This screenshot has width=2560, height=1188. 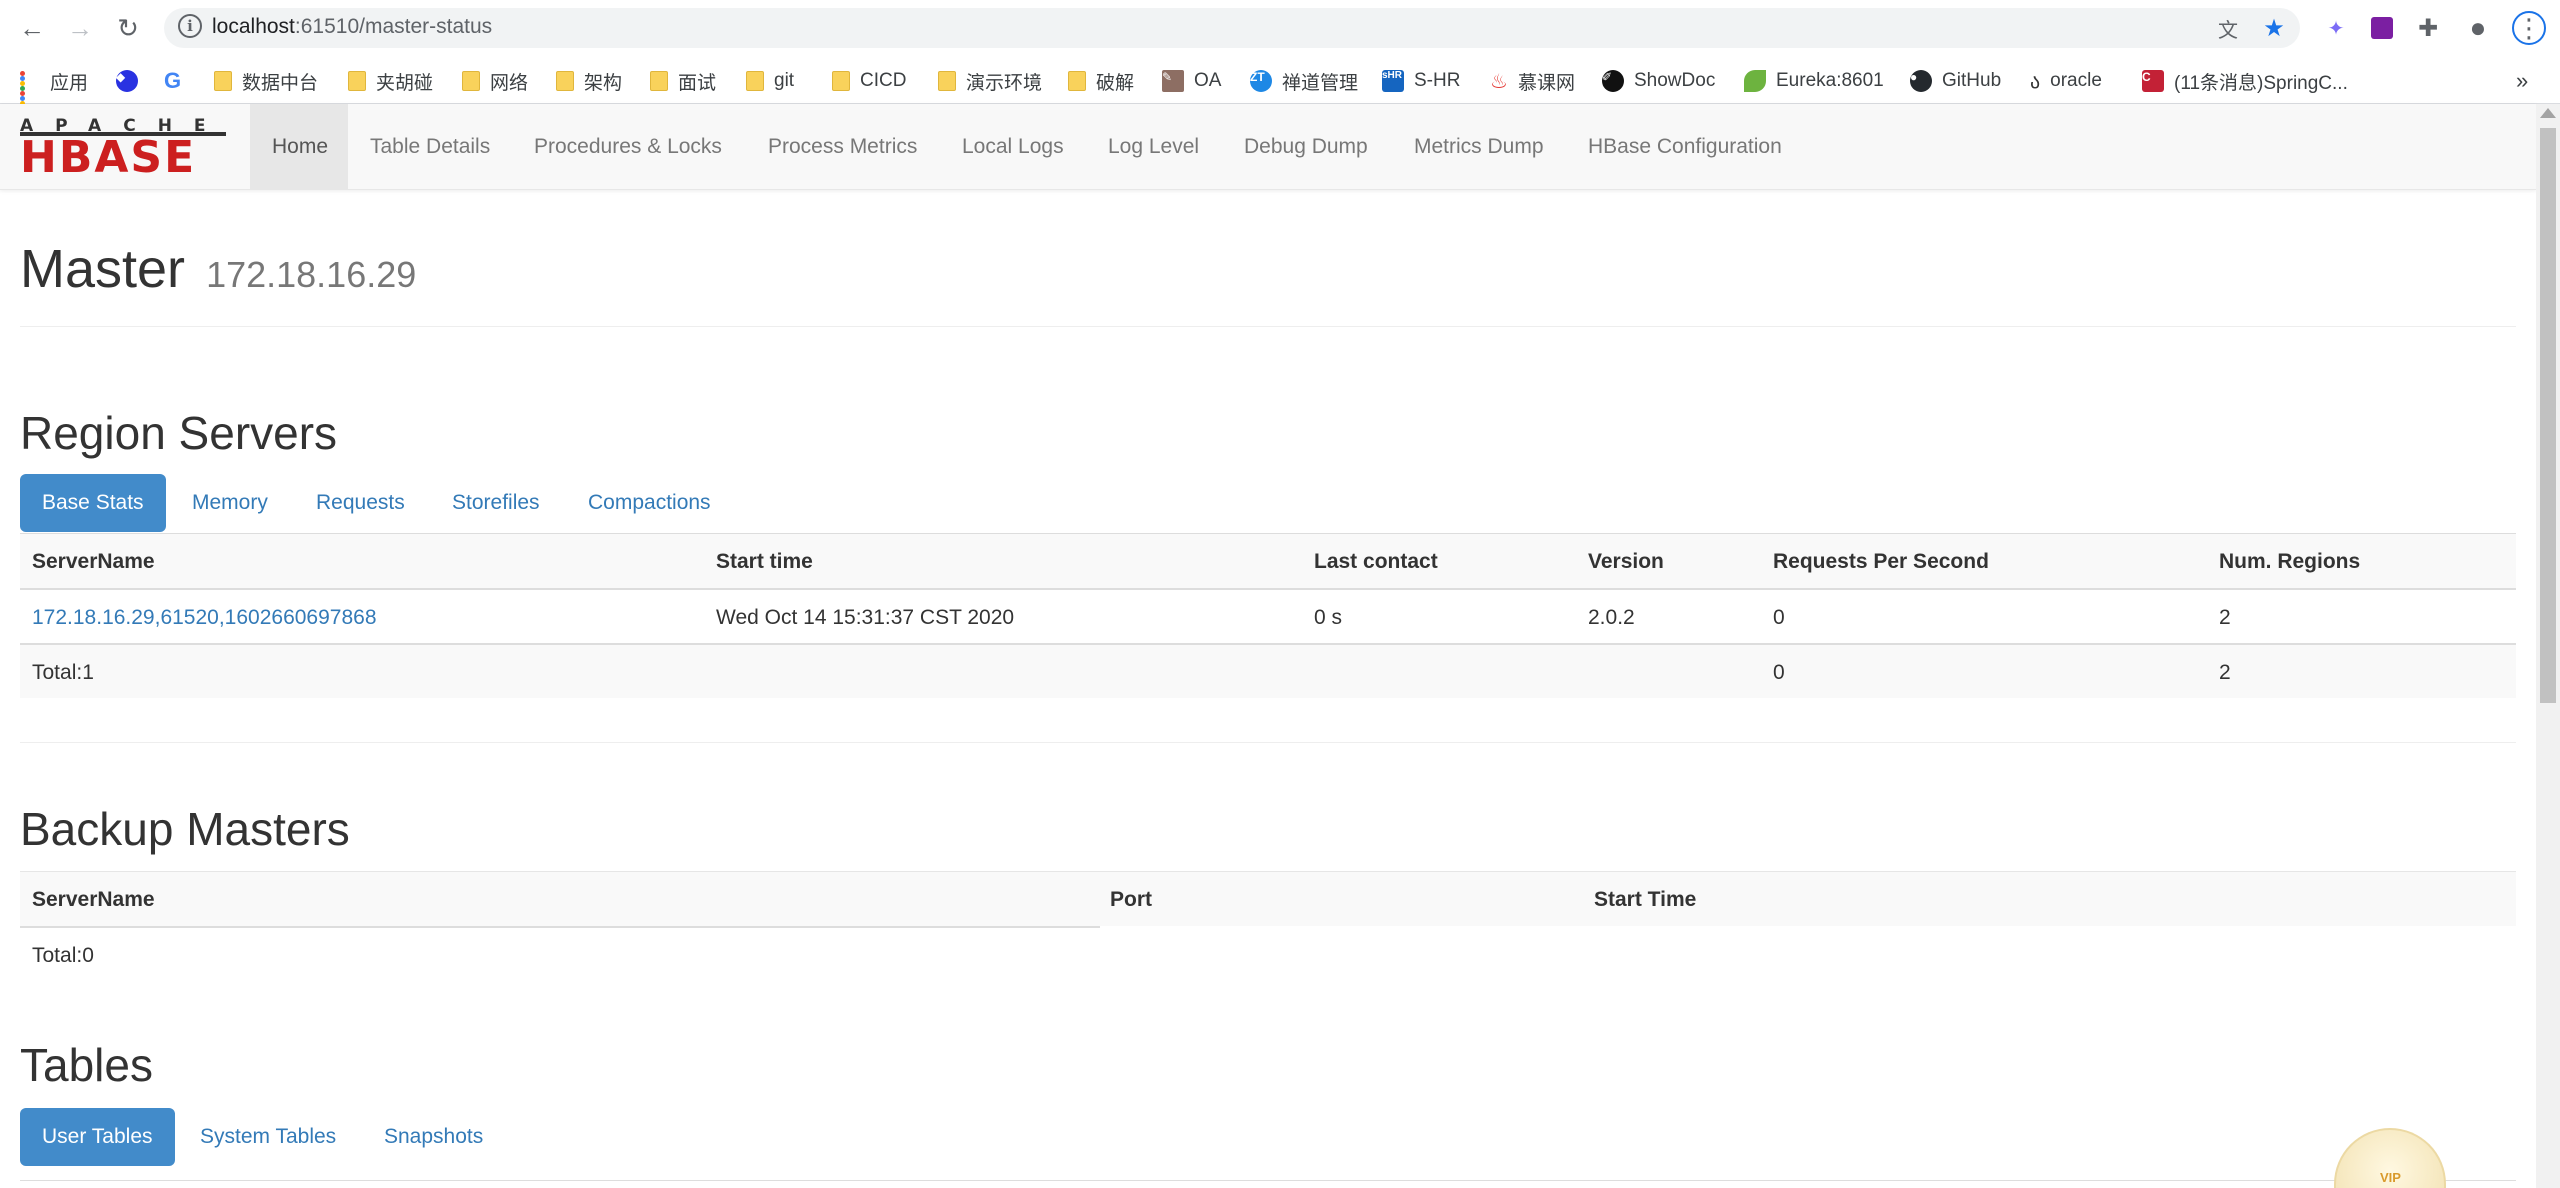 I want to click on tab-system-tables: System Tables, so click(x=268, y=1137).